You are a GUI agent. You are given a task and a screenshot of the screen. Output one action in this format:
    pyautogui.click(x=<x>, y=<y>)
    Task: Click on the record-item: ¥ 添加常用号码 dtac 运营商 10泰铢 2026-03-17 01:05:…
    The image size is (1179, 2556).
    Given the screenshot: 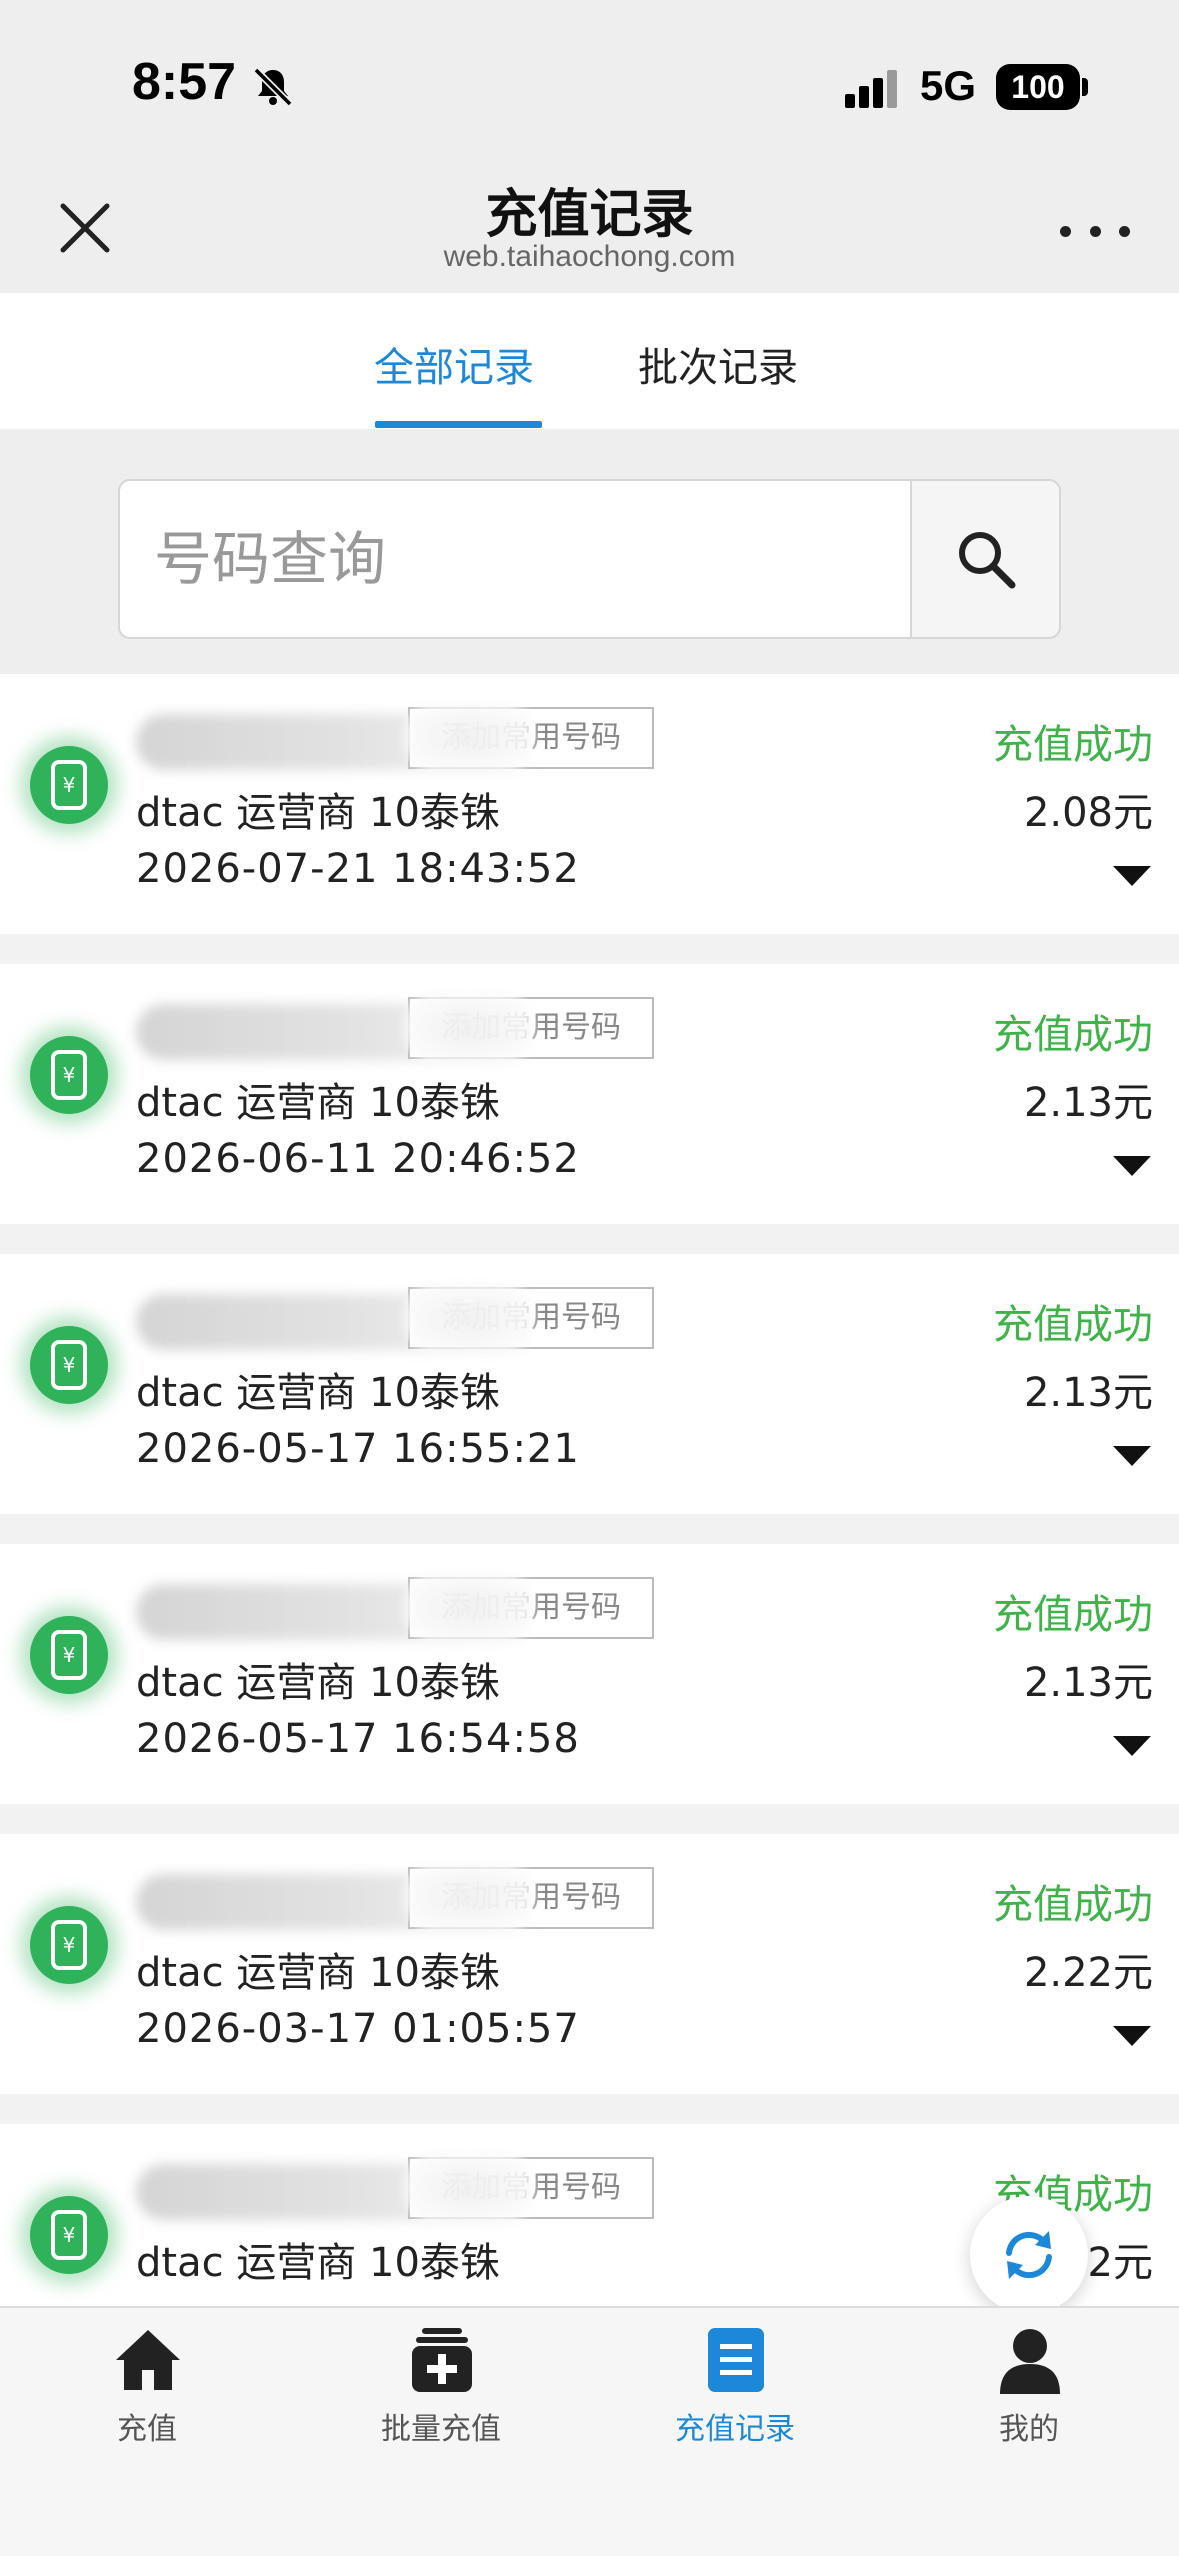 What is the action you would take?
    pyautogui.click(x=589, y=1964)
    